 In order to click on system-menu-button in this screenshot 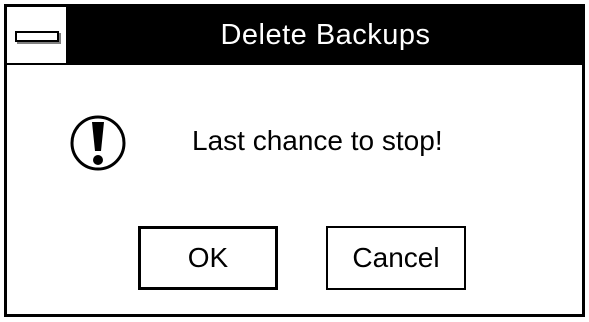, I will do `click(38, 35)`.